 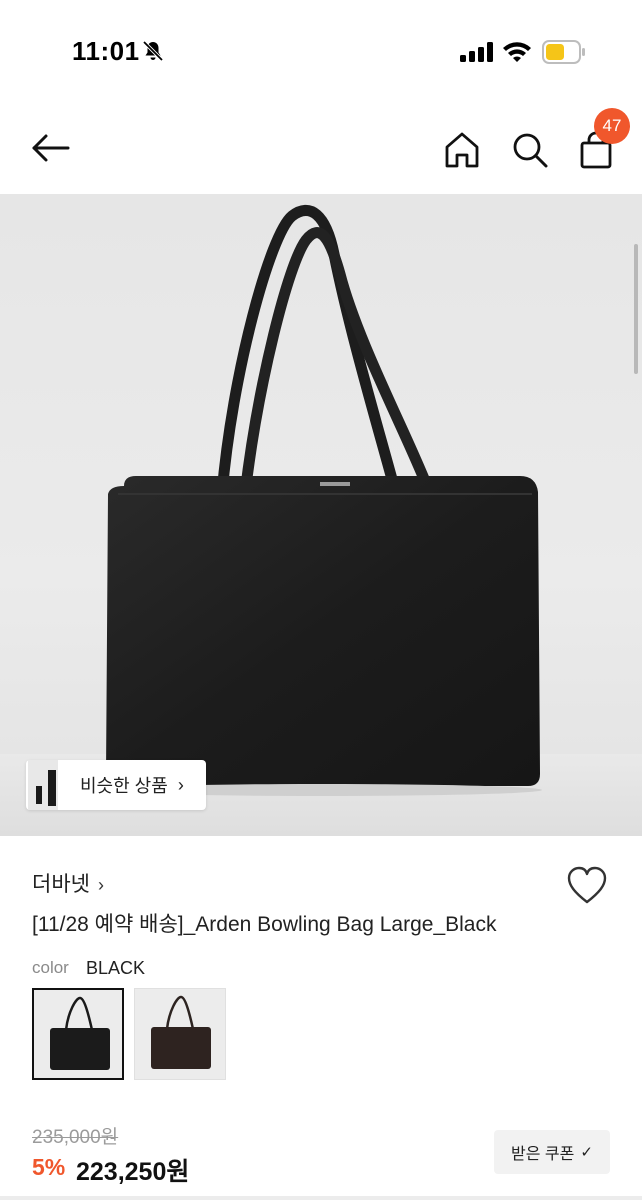 I want to click on arrow-left-icon, so click(x=51, y=148).